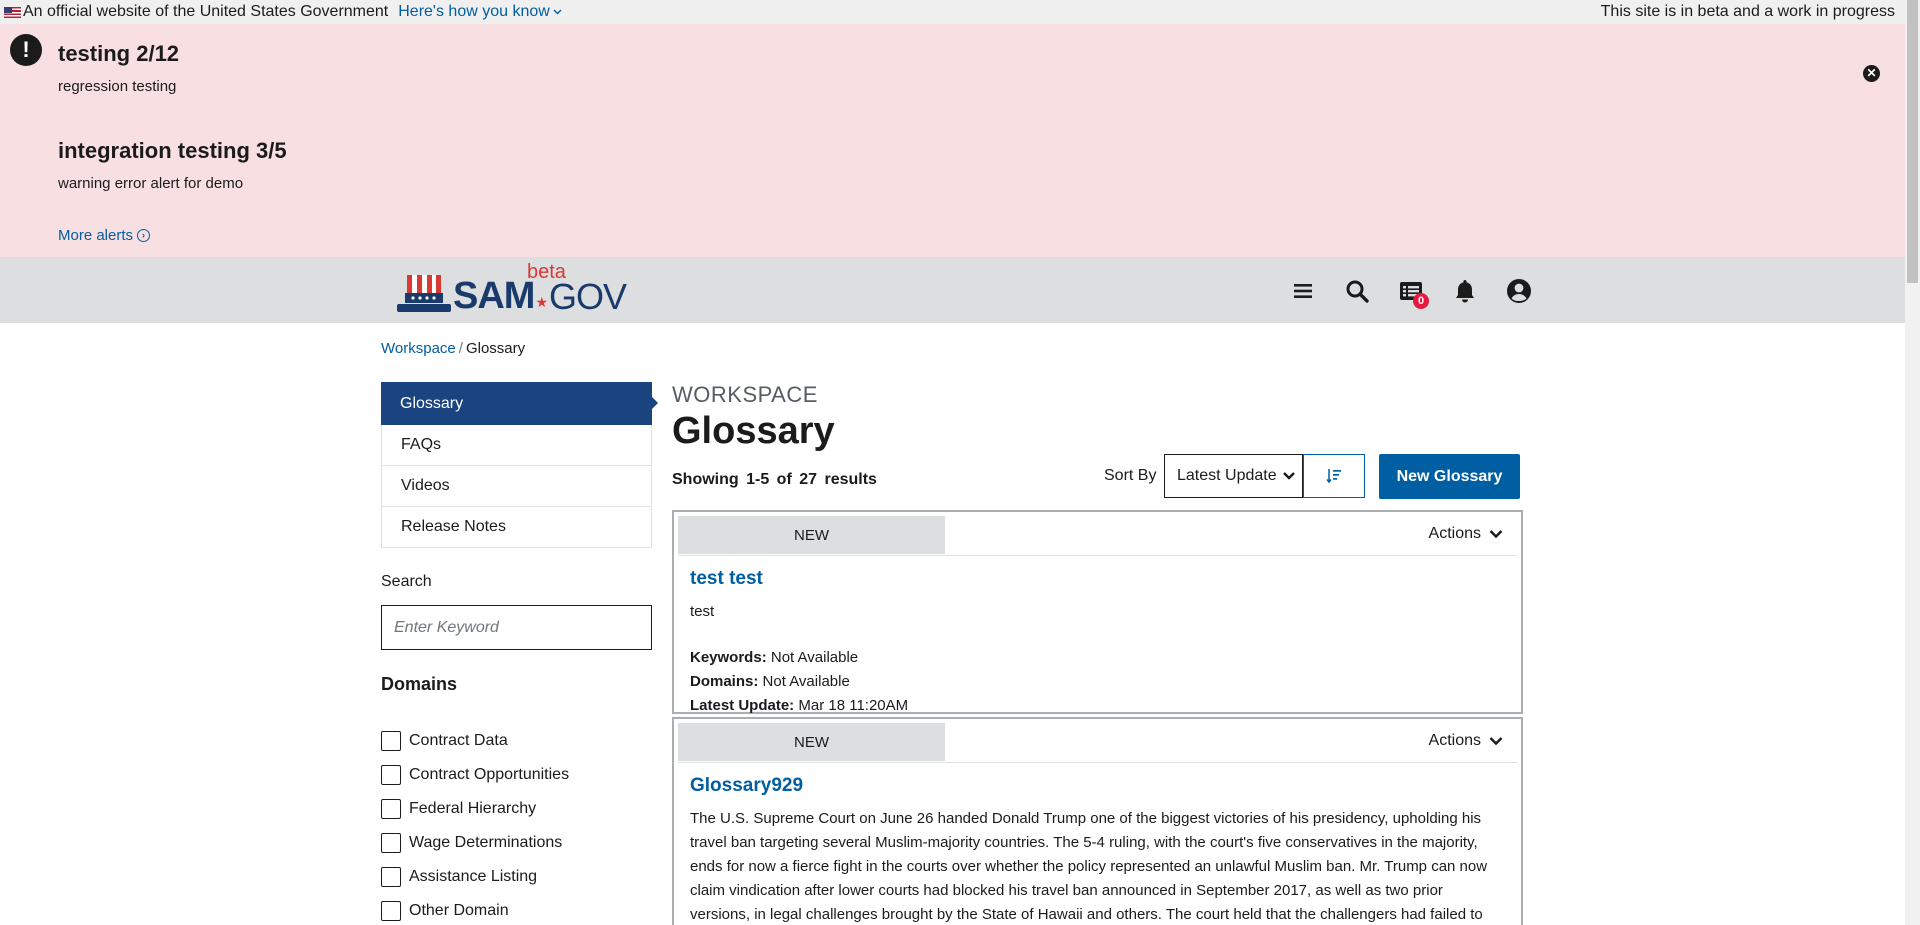 The height and width of the screenshot is (925, 1920). What do you see at coordinates (1912, 462) in the screenshot?
I see `page-scrollbar` at bounding box center [1912, 462].